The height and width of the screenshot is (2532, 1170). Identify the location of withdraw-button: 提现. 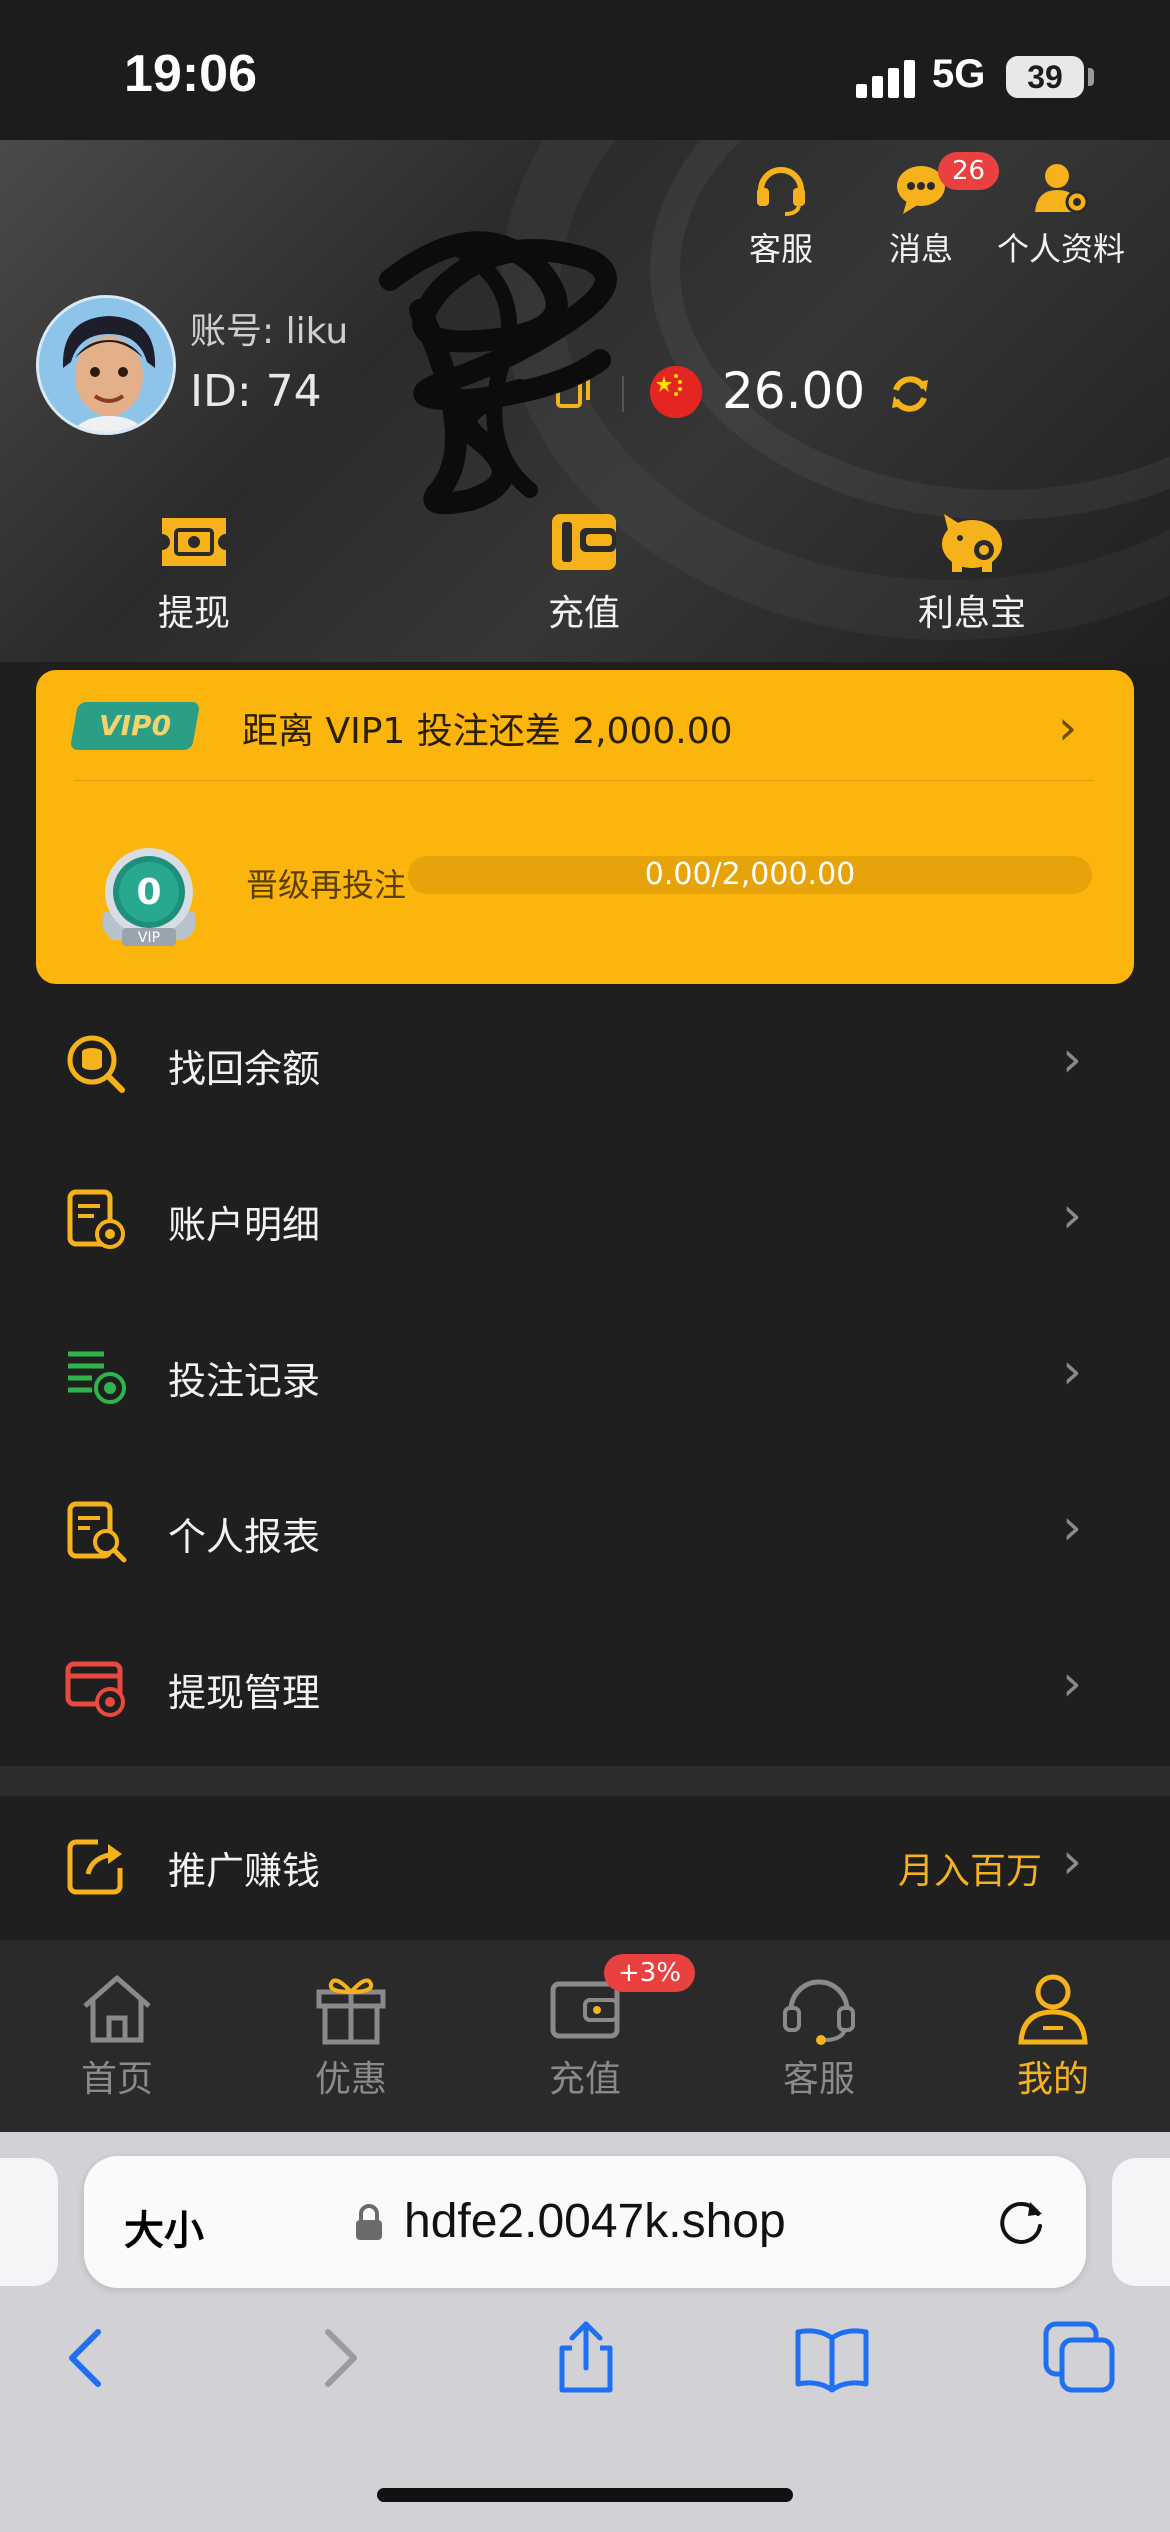
(194, 573).